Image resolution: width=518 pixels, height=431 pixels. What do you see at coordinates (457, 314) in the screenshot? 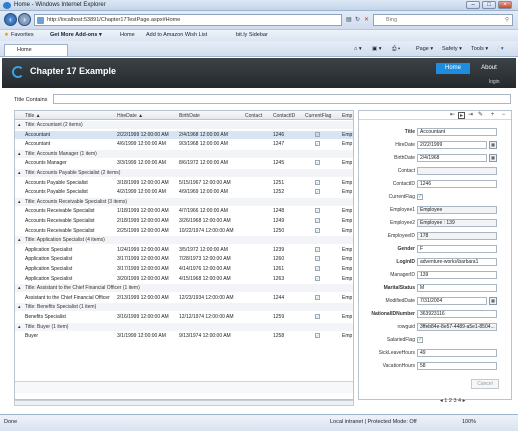
I see `nationalidnumber-field: 363923116` at bounding box center [457, 314].